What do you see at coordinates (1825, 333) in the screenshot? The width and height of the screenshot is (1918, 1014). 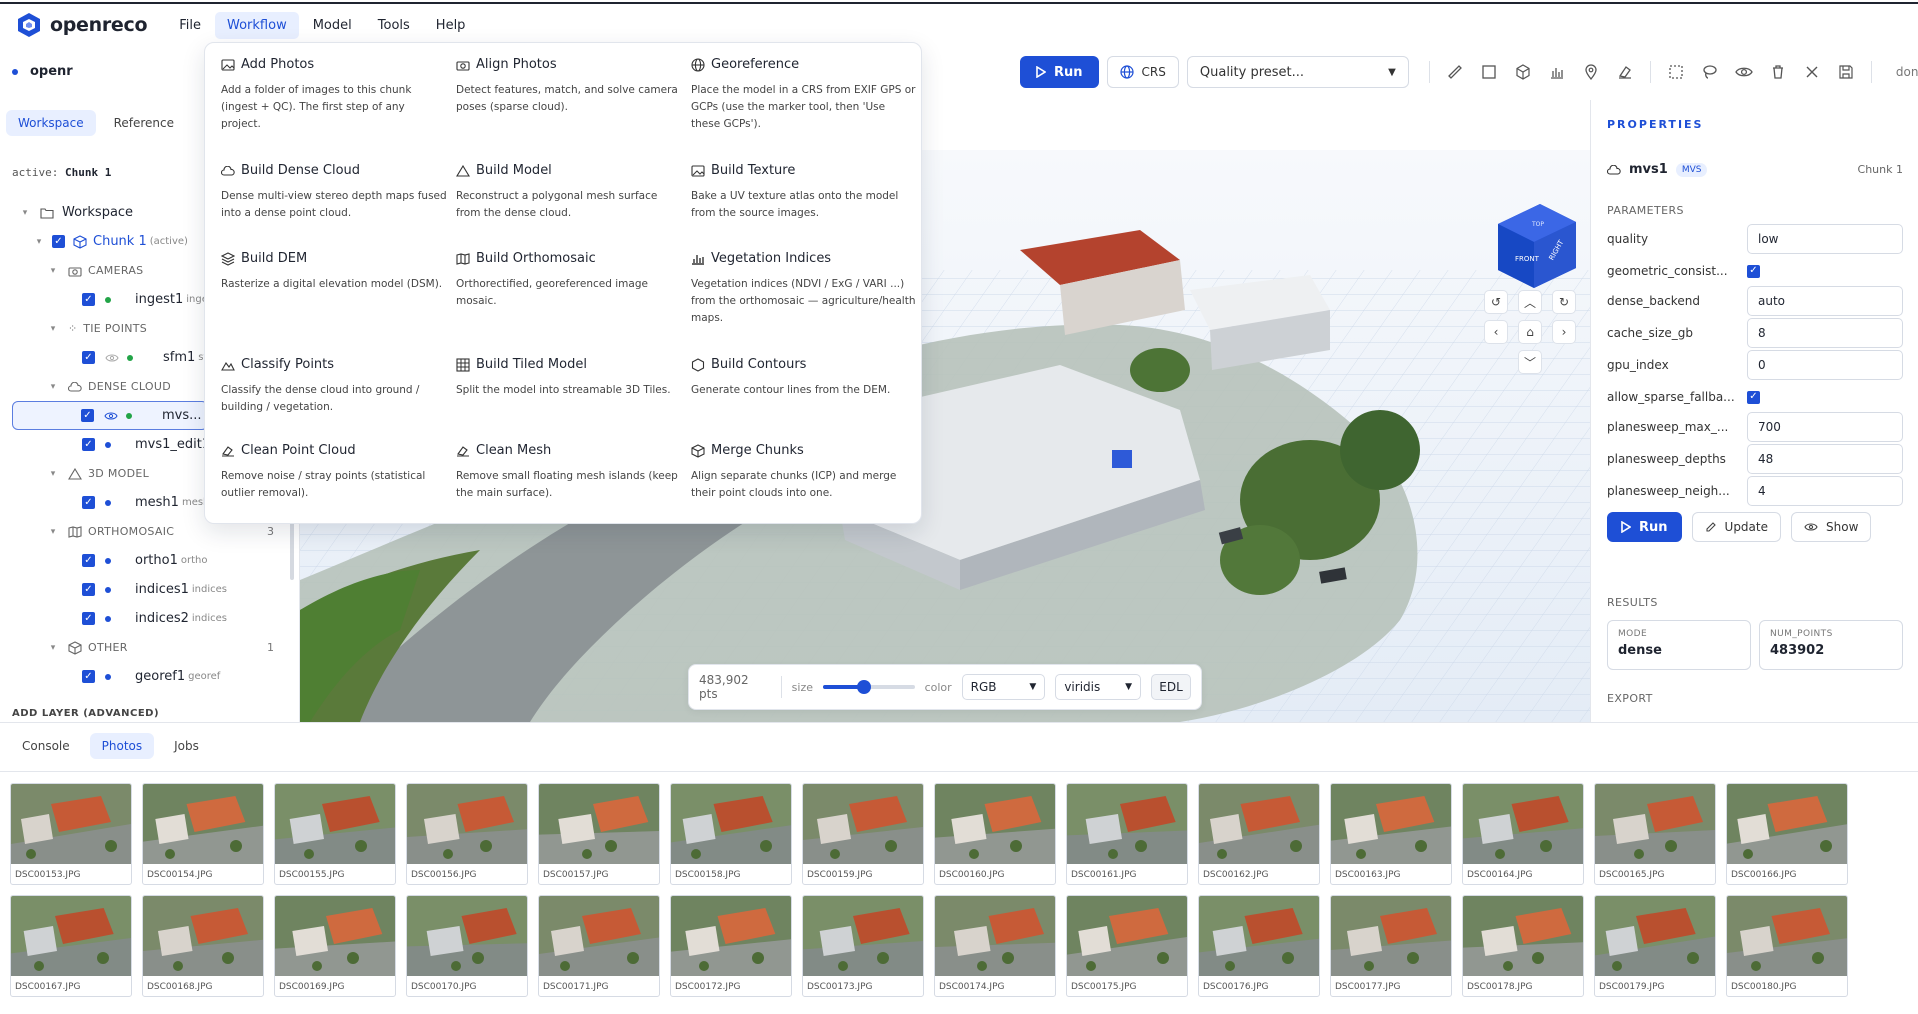 I see `param-cache-size-input: 8` at bounding box center [1825, 333].